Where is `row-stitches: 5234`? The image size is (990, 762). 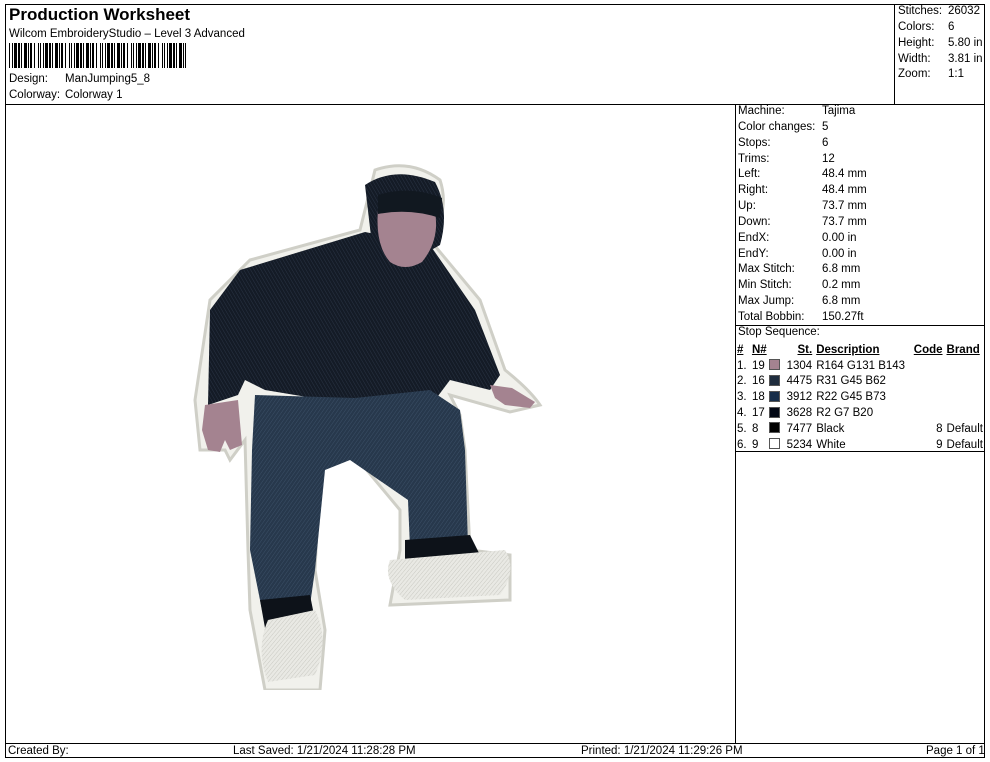 row-stitches: 5234 is located at coordinates (799, 444).